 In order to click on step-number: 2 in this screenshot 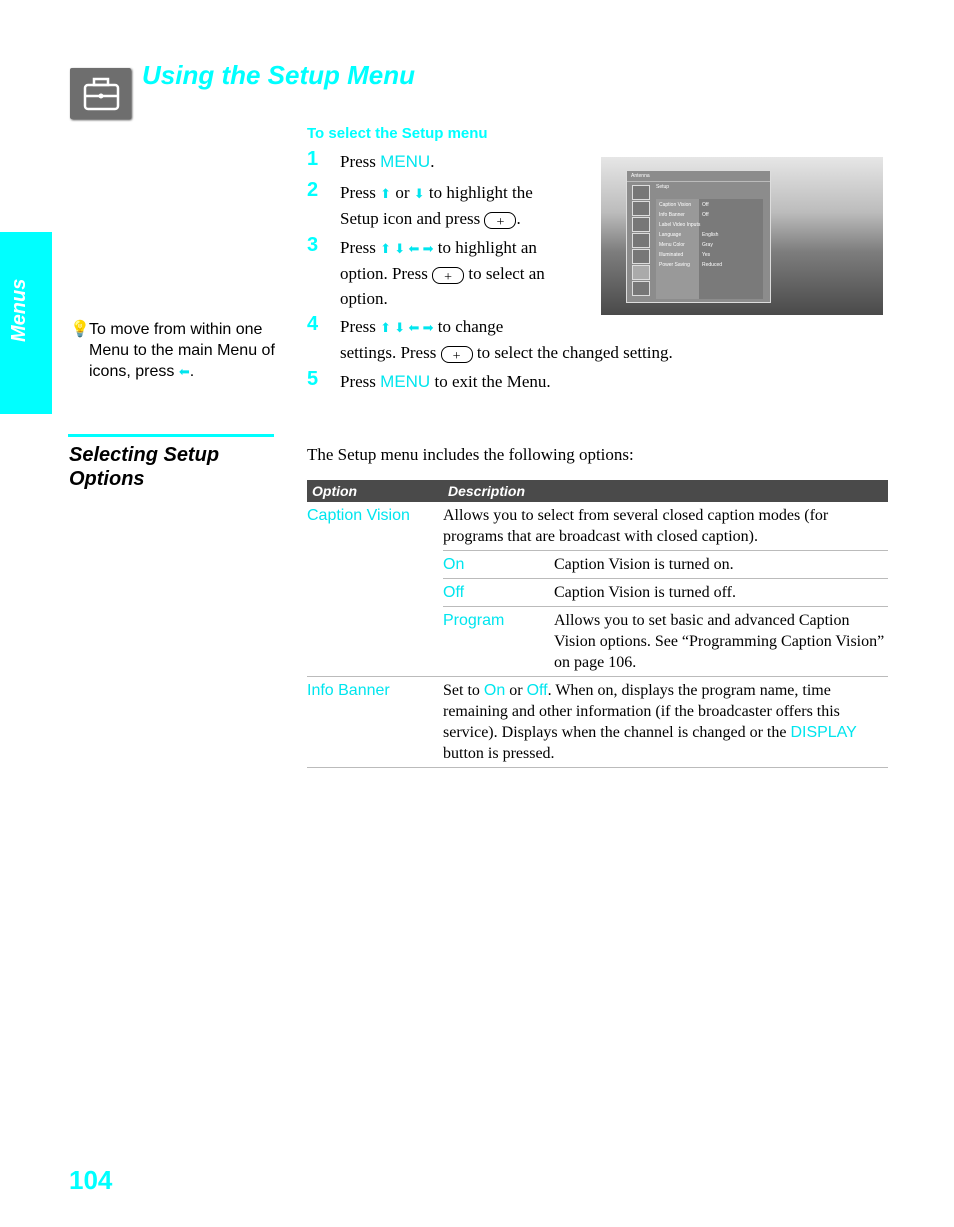, I will do `click(313, 190)`.